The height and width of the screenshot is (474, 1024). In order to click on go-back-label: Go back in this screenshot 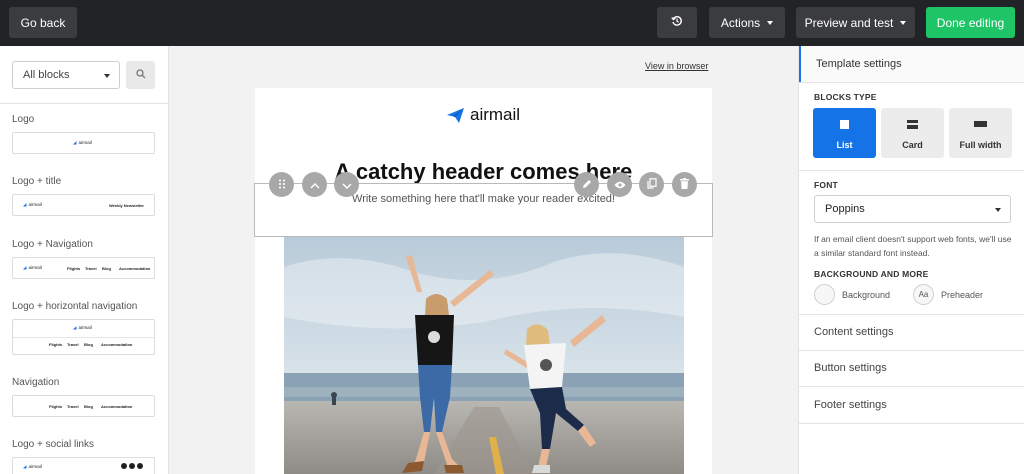, I will do `click(43, 22)`.